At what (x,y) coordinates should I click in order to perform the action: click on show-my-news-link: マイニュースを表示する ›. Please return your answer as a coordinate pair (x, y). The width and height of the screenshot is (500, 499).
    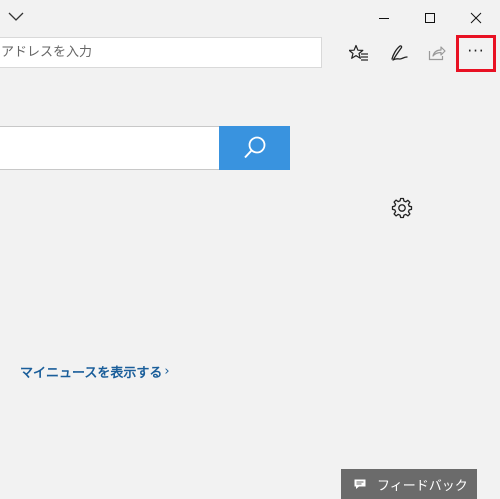
    Looking at the image, I should click on (95, 371).